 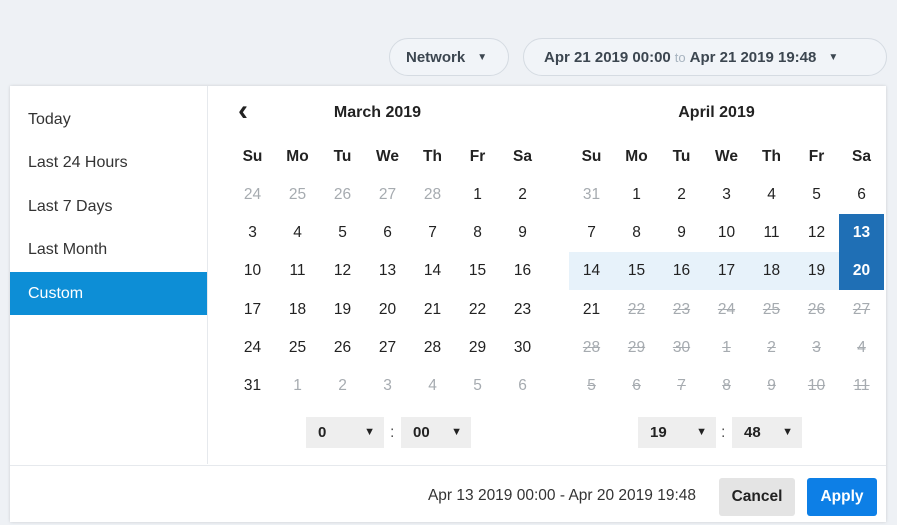 What do you see at coordinates (705, 57) in the screenshot?
I see `date-range-dropdown: Apr 21 2019 00:00 to Apr 21 2019 19:48 ▼` at bounding box center [705, 57].